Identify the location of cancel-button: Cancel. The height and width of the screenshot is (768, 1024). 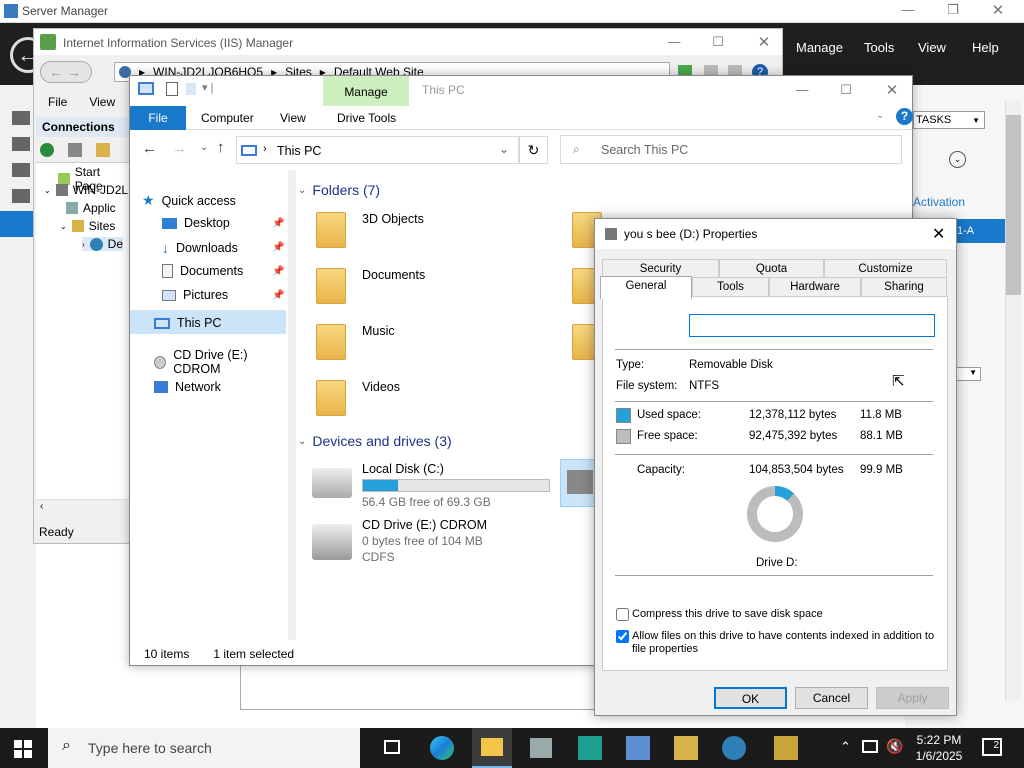
(831, 698).